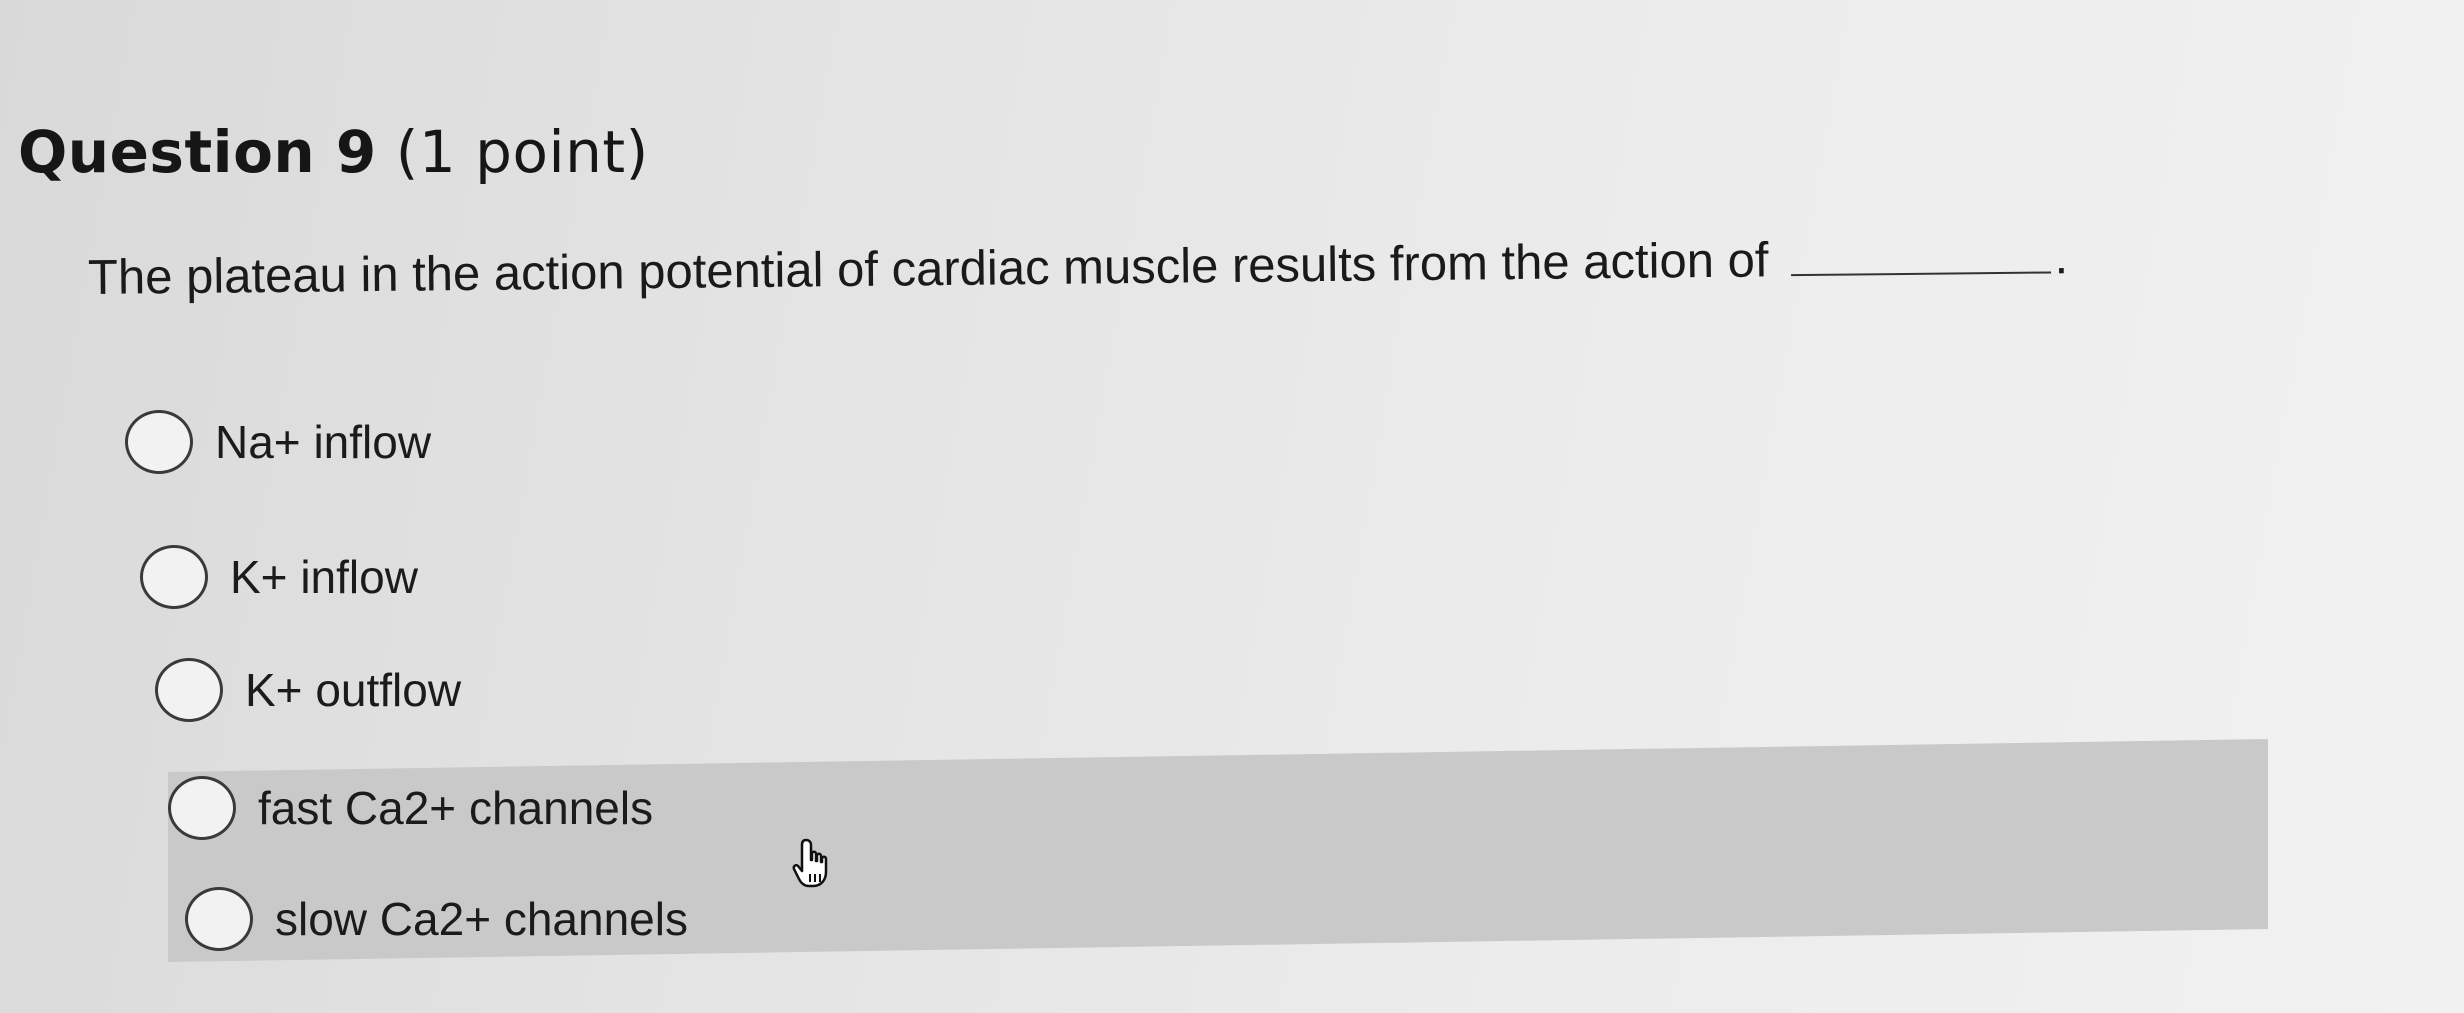  What do you see at coordinates (456, 808) in the screenshot?
I see `option-label: fast Ca2+ channels` at bounding box center [456, 808].